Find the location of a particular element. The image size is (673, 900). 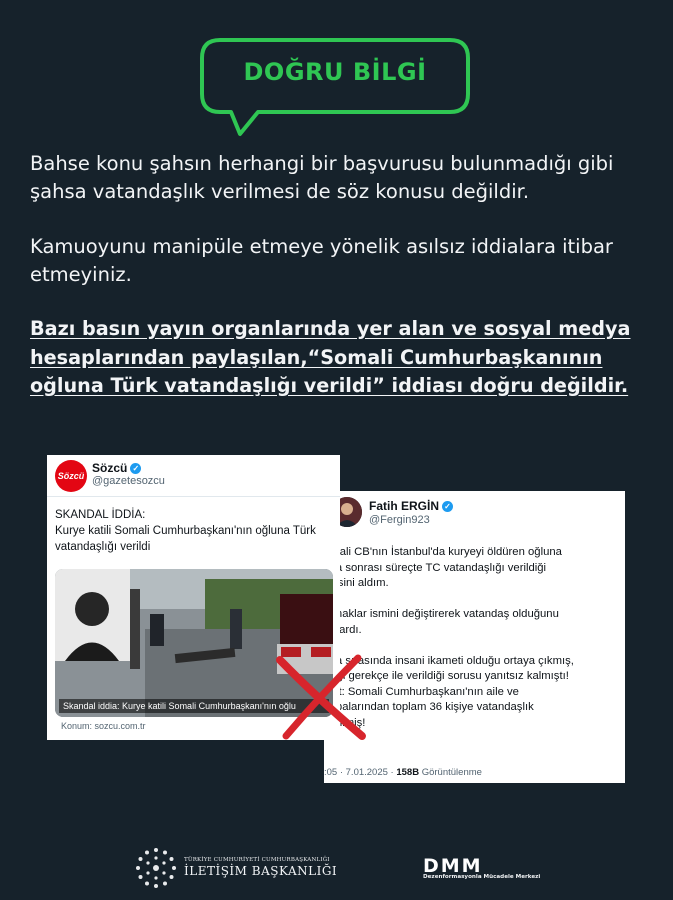

dogru-bilgi-badge: DOĞRU BİLGİ is located at coordinates (335, 88).